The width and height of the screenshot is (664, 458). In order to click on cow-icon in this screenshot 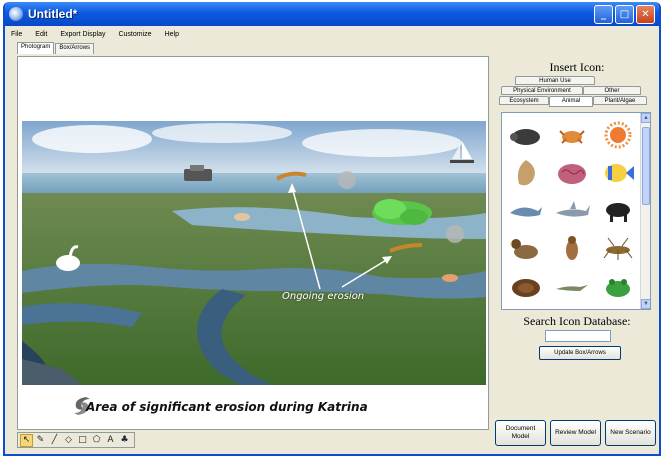, I will do `click(618, 211)`.